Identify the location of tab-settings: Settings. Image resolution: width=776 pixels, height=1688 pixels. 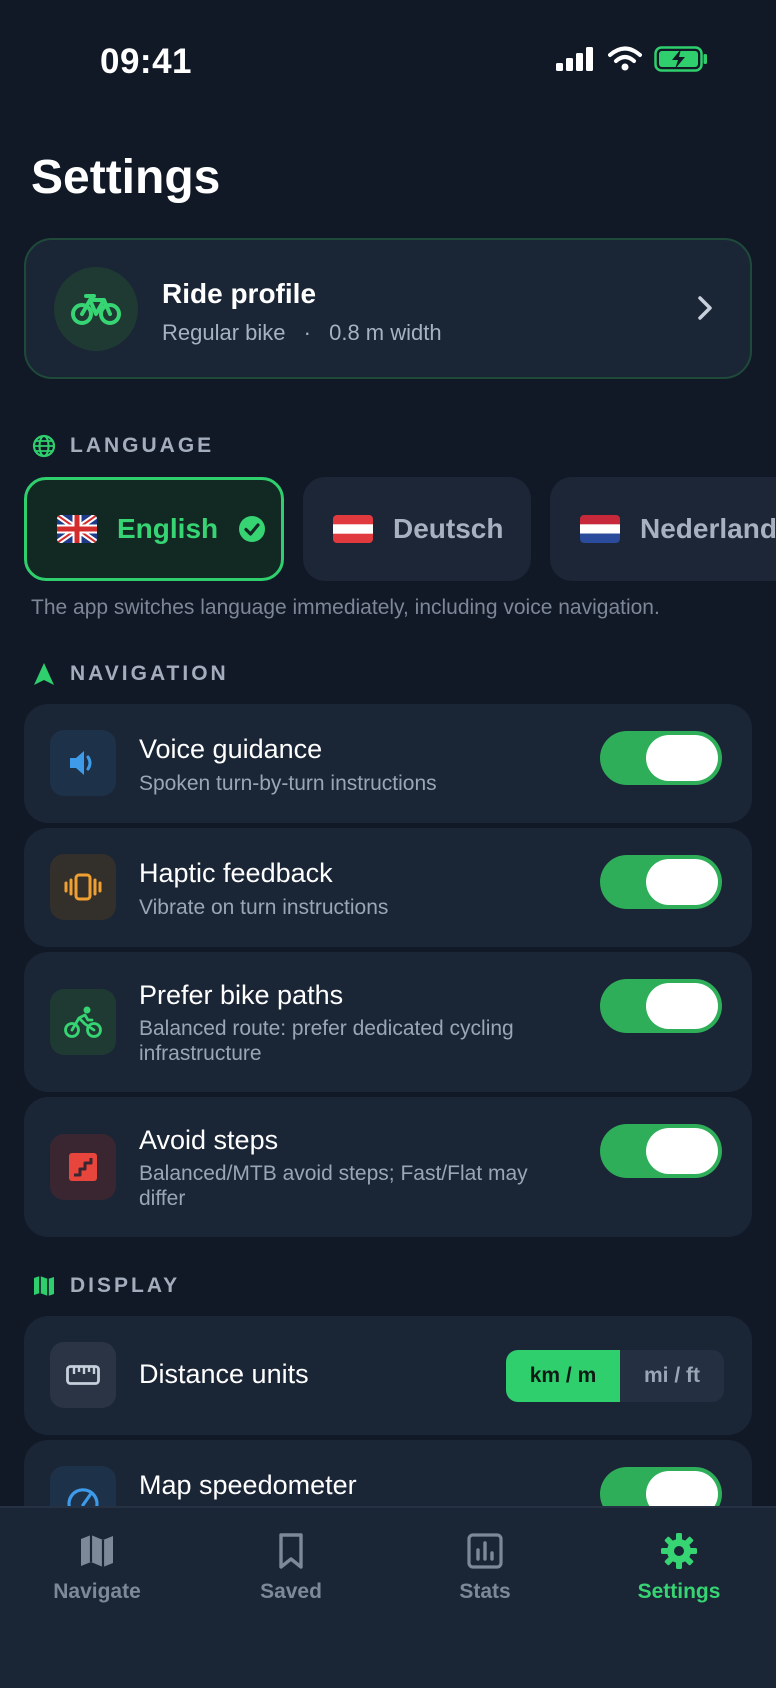
(679, 1568).